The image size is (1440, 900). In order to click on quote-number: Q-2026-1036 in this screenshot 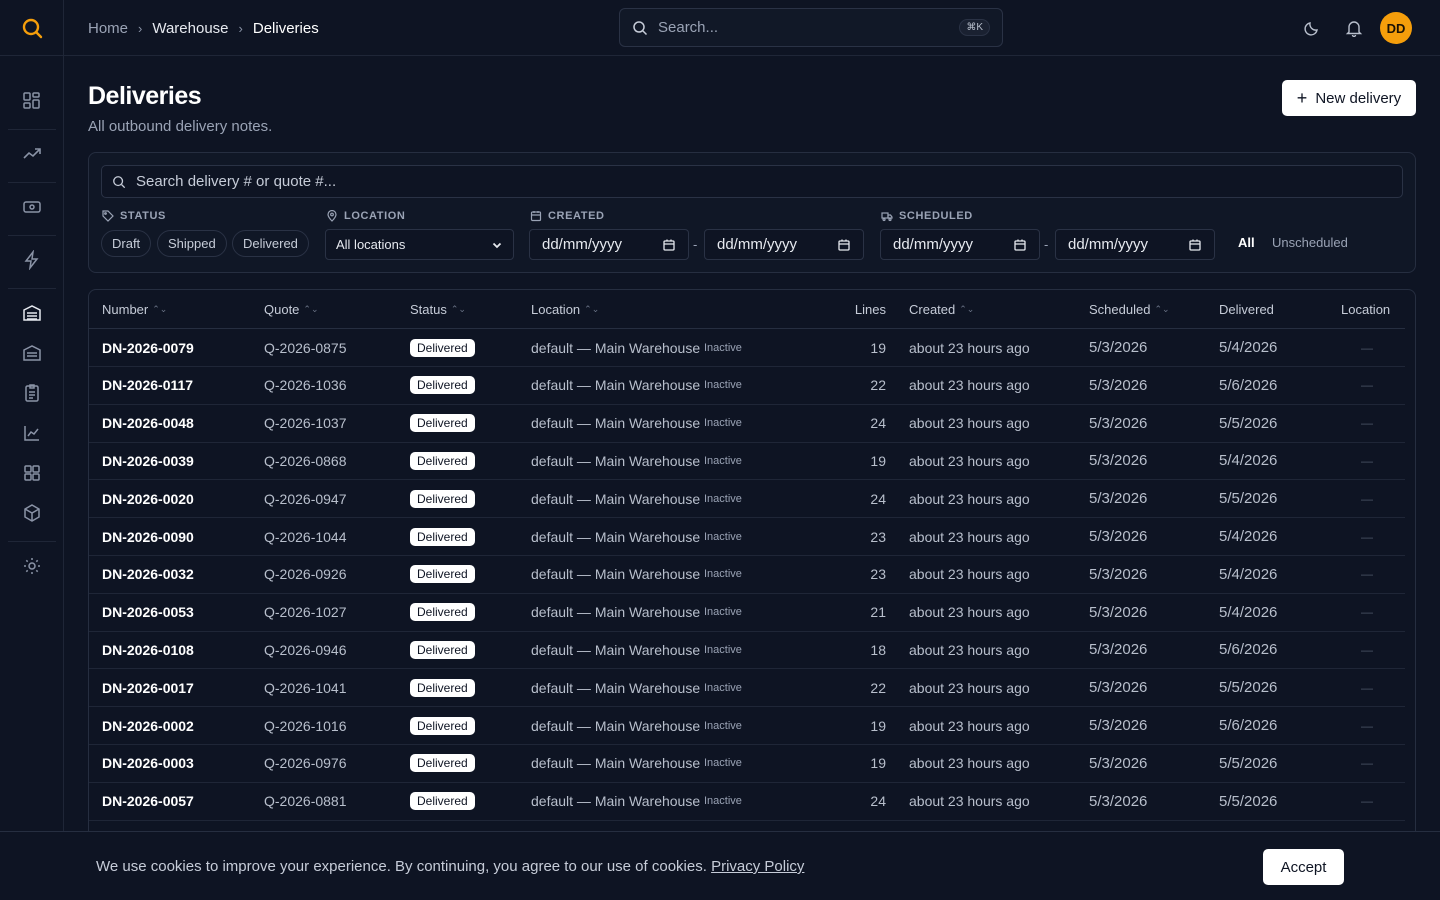, I will do `click(305, 385)`.